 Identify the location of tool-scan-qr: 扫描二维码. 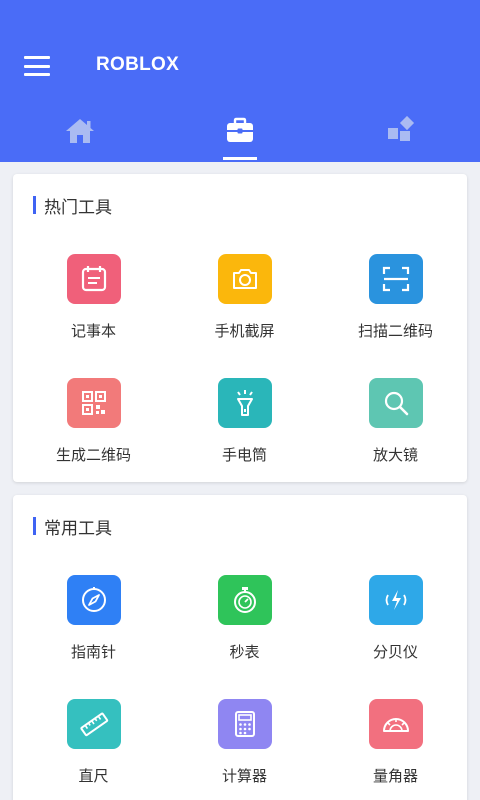
(395, 297).